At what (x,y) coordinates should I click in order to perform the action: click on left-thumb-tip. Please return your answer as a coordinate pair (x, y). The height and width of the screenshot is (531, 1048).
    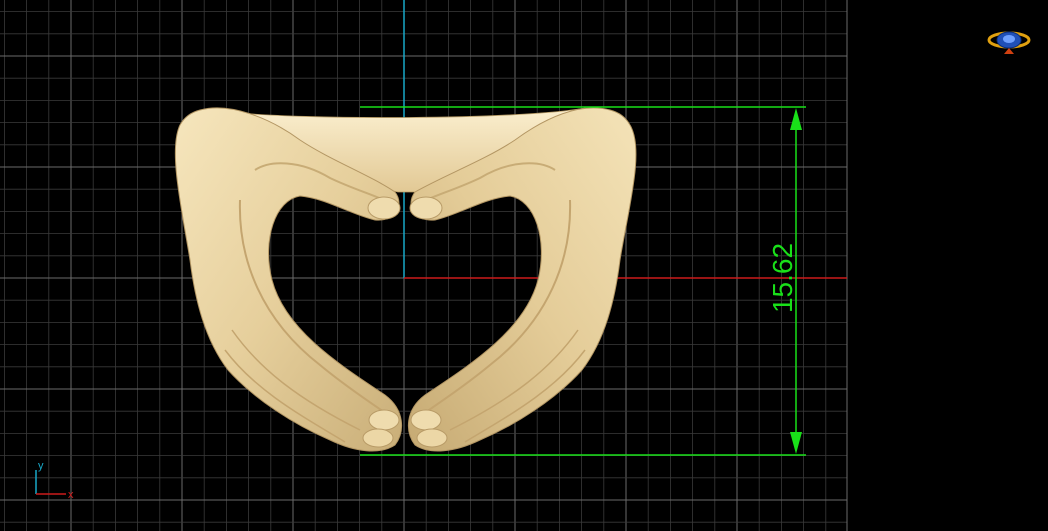
    Looking at the image, I should click on (384, 208).